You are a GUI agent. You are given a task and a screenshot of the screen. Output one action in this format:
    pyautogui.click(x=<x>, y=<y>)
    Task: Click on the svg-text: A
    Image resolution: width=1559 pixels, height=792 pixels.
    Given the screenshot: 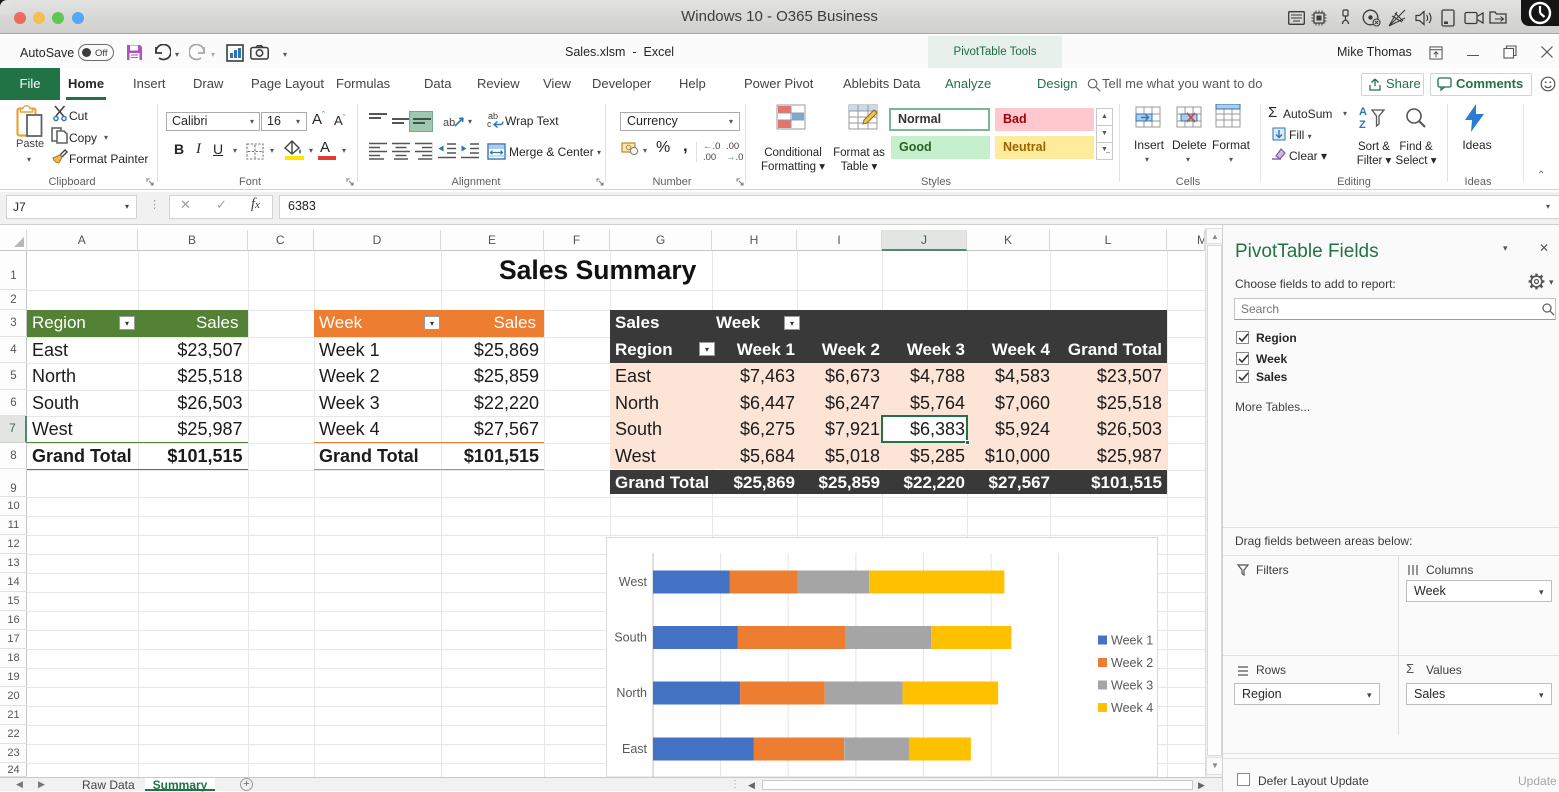 What is the action you would take?
    pyautogui.click(x=1363, y=112)
    